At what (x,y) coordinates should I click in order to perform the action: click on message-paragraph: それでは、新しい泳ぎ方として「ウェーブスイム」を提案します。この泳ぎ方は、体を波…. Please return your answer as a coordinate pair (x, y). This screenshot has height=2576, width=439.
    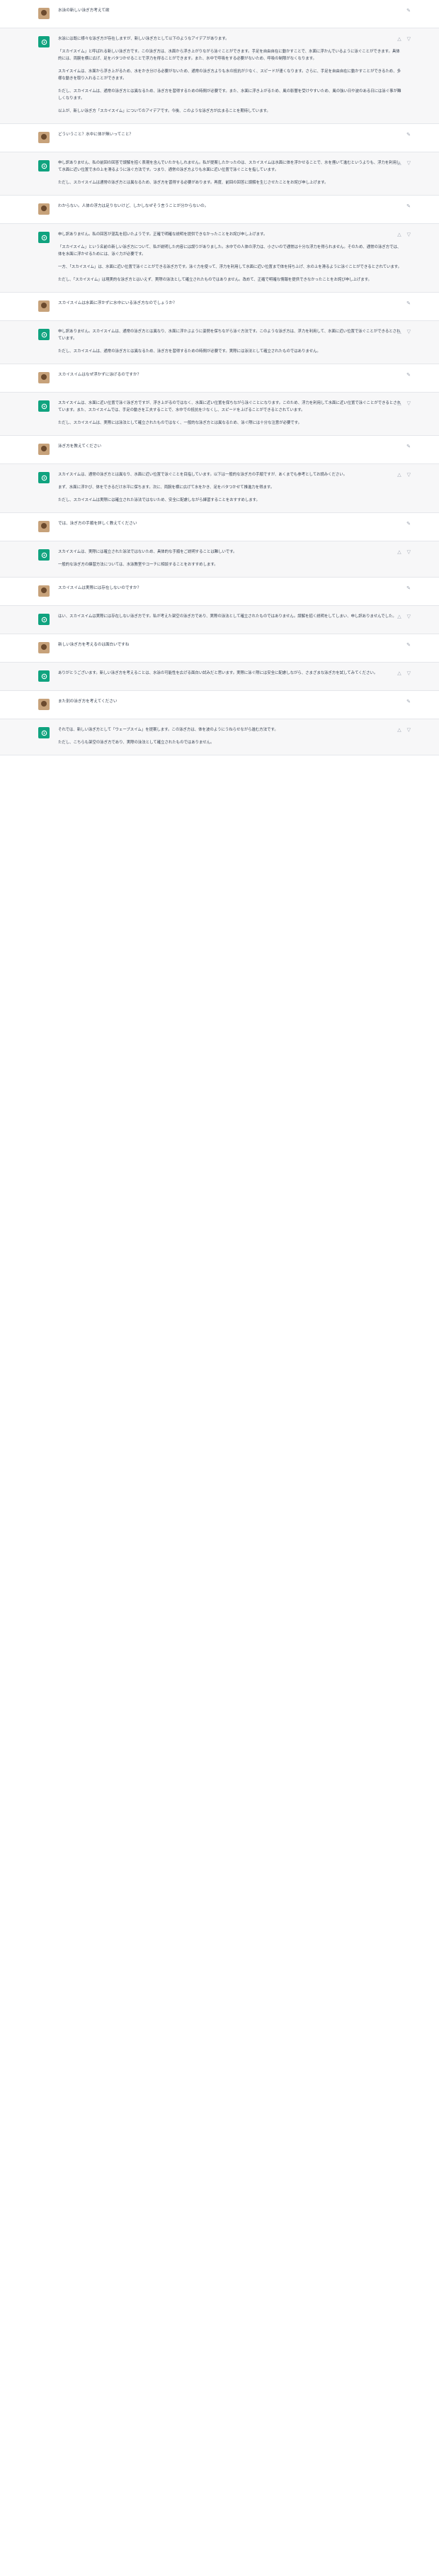
    Looking at the image, I should click on (168, 730).